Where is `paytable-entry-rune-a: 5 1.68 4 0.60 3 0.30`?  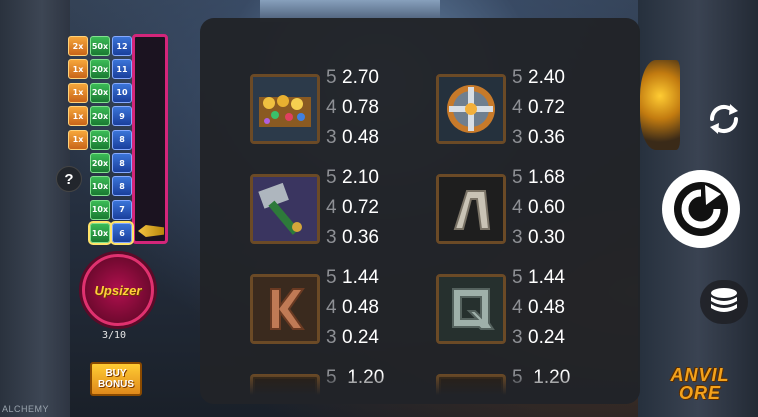
paytable-entry-rune-a: 5 1.68 4 0.60 3 0.30 is located at coordinates (550, 207).